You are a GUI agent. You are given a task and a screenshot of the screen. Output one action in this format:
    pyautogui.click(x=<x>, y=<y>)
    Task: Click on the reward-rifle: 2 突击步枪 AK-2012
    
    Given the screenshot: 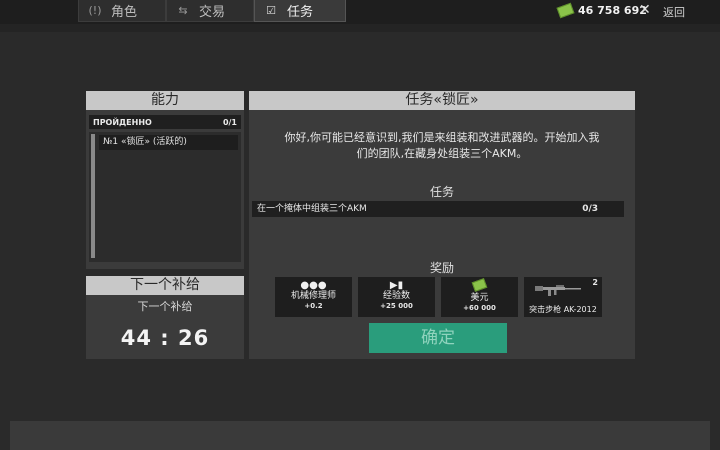 What is the action you would take?
    pyautogui.click(x=563, y=297)
    